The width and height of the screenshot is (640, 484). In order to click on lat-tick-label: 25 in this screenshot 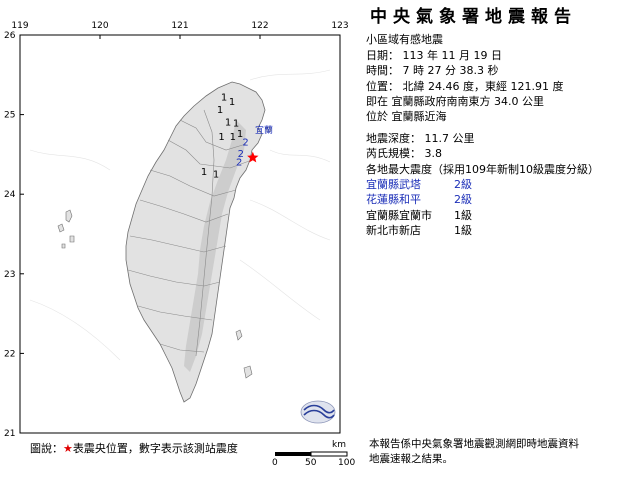, I will do `click(9, 116)`.